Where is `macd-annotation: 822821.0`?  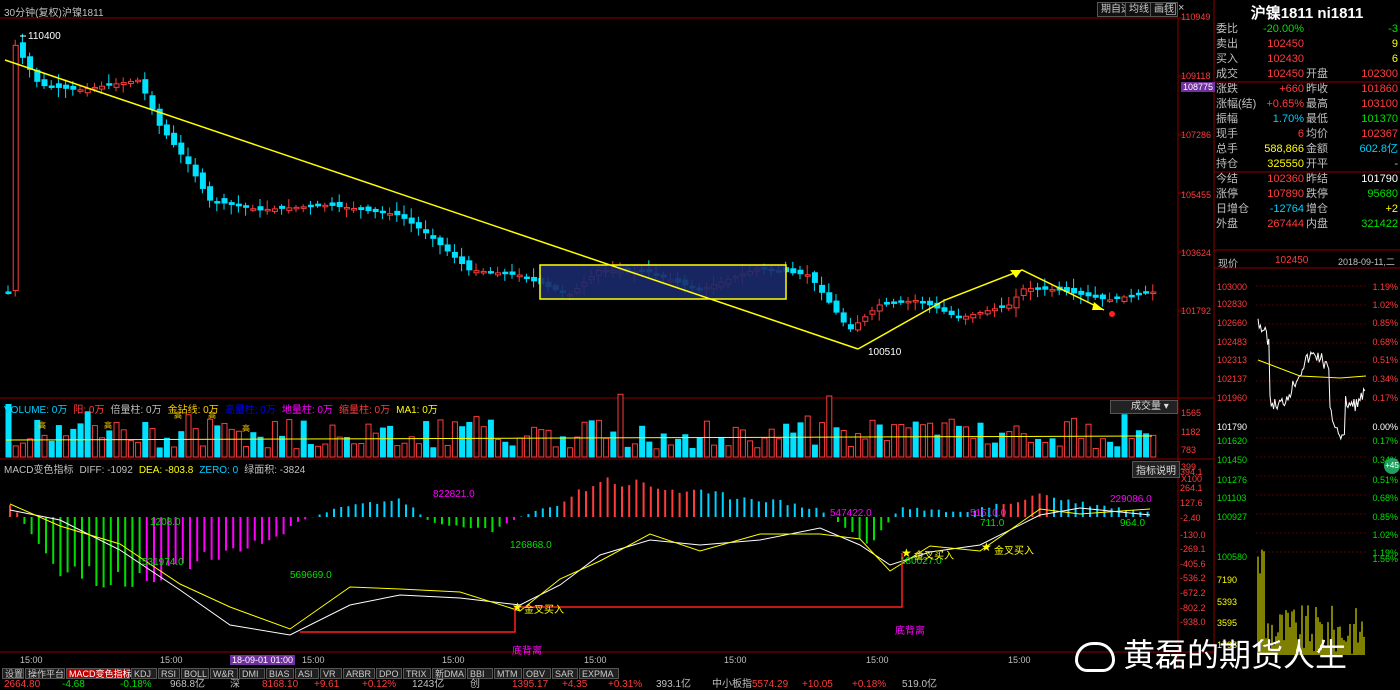 macd-annotation: 822821.0 is located at coordinates (454, 494).